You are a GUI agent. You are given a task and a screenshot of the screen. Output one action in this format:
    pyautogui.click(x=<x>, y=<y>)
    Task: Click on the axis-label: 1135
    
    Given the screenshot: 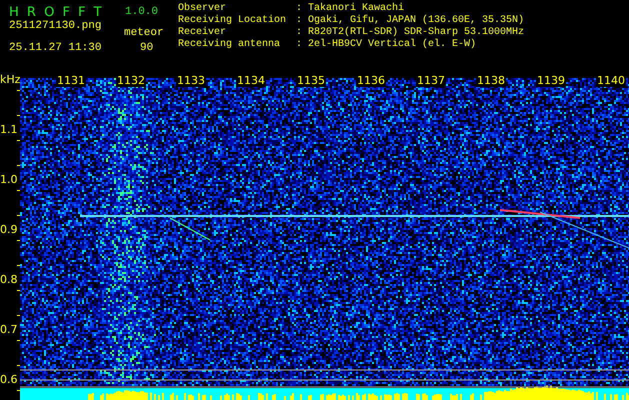 What is the action you would take?
    pyautogui.click(x=311, y=81)
    